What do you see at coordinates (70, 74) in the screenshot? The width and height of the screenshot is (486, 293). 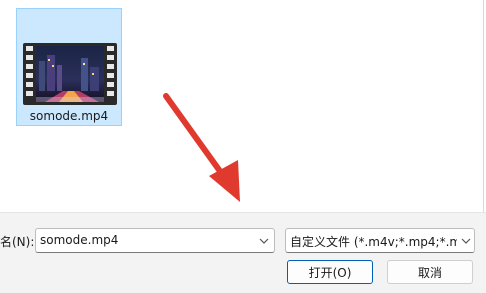 I see `video-file-icon` at bounding box center [70, 74].